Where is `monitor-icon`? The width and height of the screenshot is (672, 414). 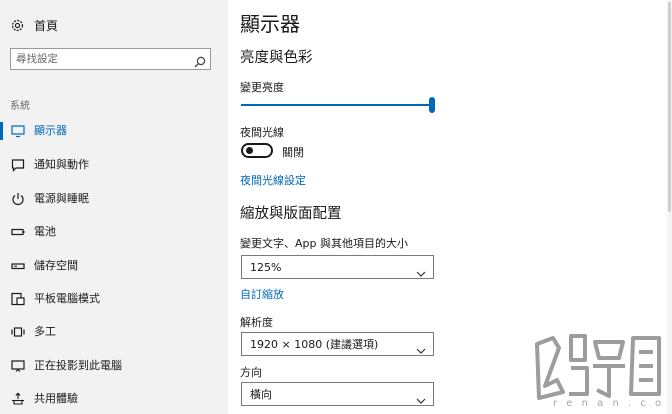 monitor-icon is located at coordinates (18, 131).